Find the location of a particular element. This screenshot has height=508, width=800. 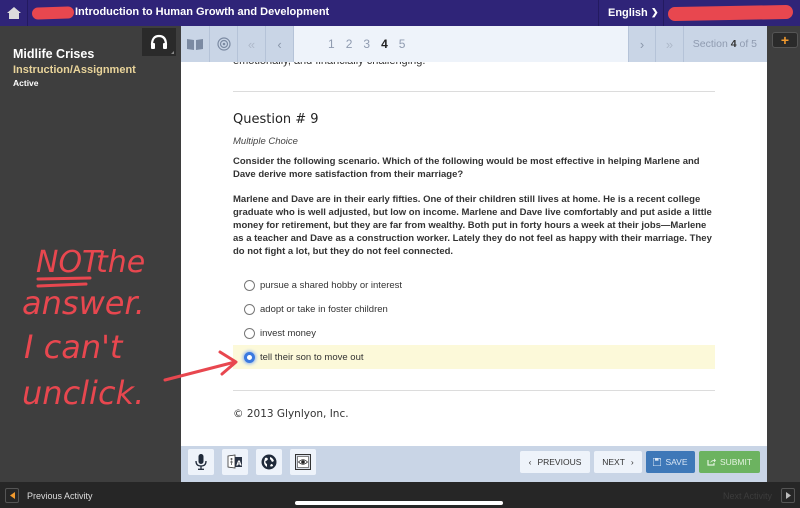

choice-label: adopt or take in foster children is located at coordinates (324, 309).